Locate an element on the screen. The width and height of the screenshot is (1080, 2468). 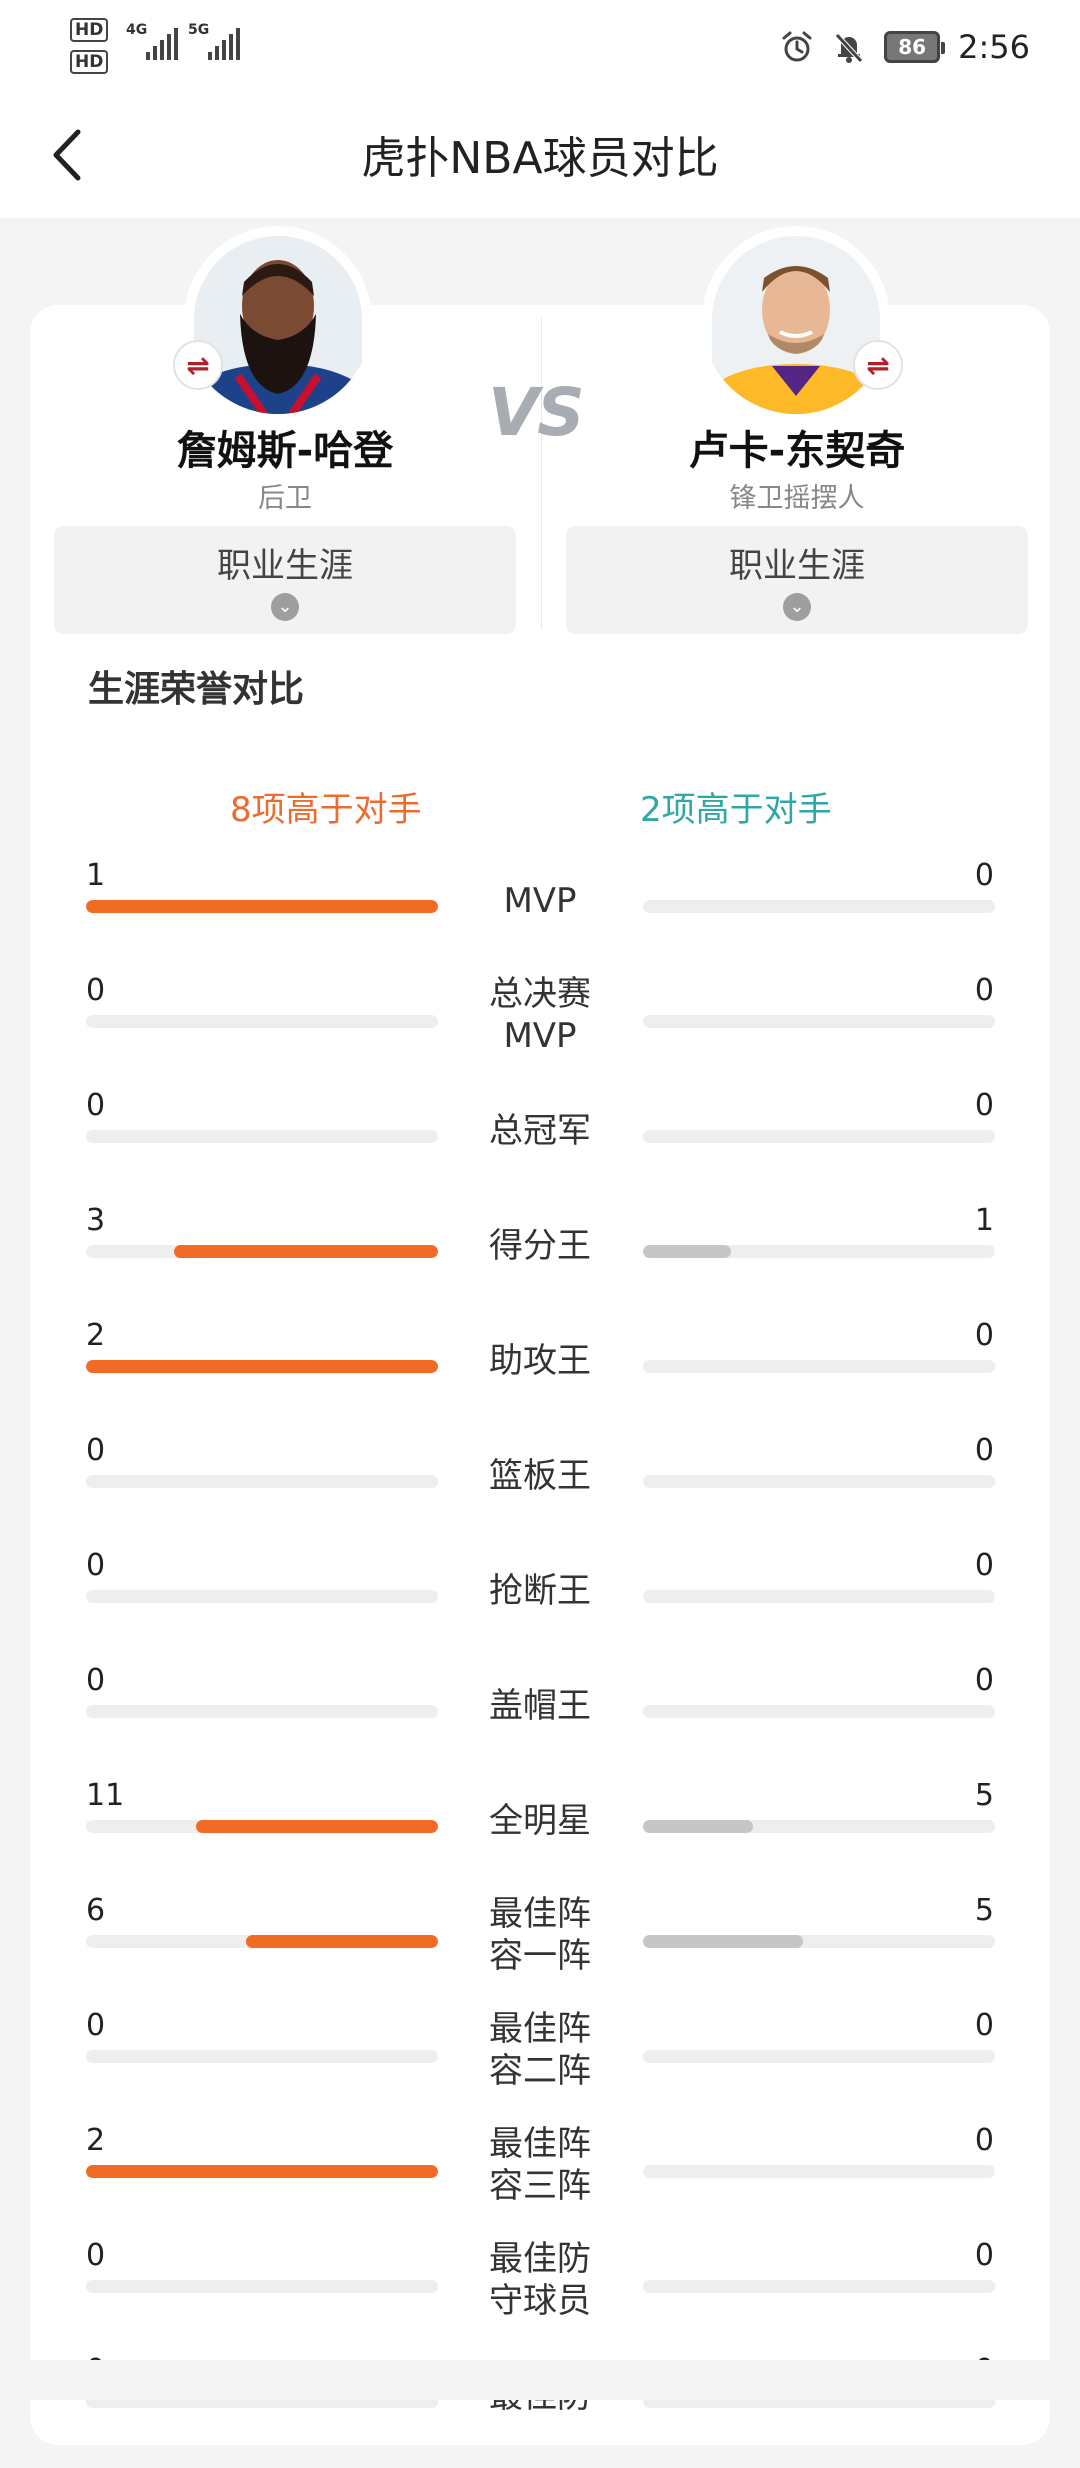
left-value: 11 is located at coordinates (105, 1795).